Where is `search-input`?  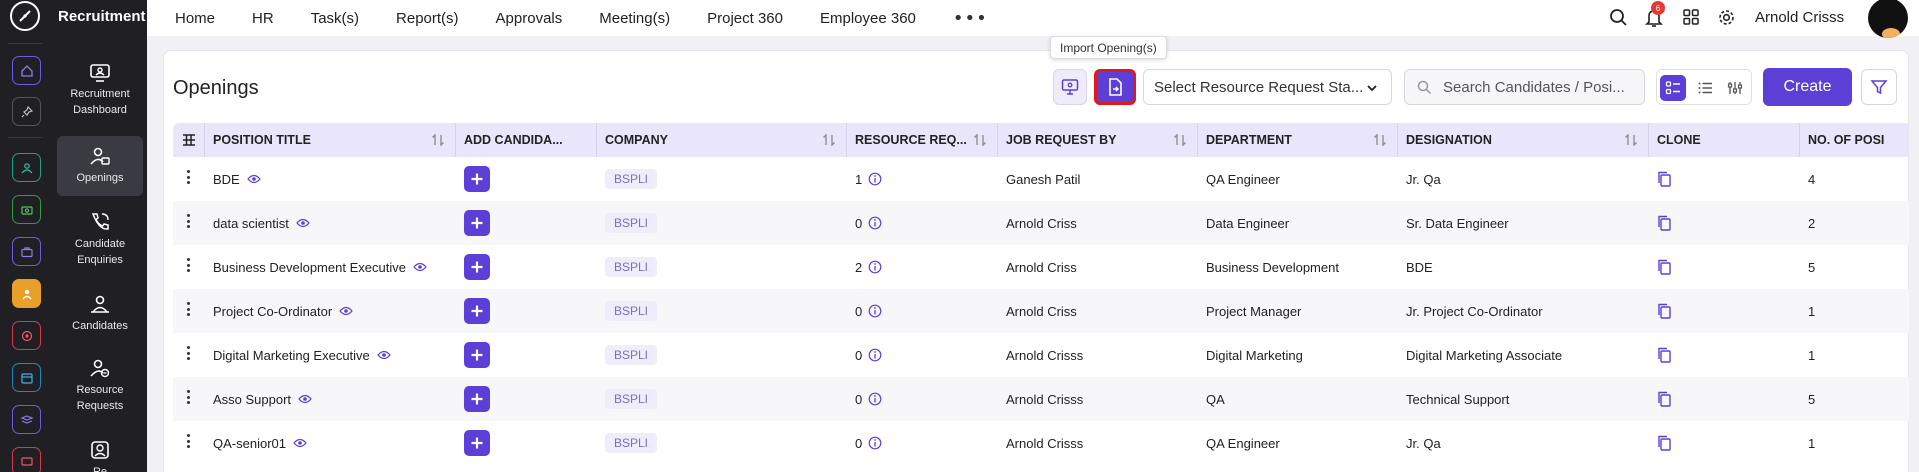 search-input is located at coordinates (1540, 87).